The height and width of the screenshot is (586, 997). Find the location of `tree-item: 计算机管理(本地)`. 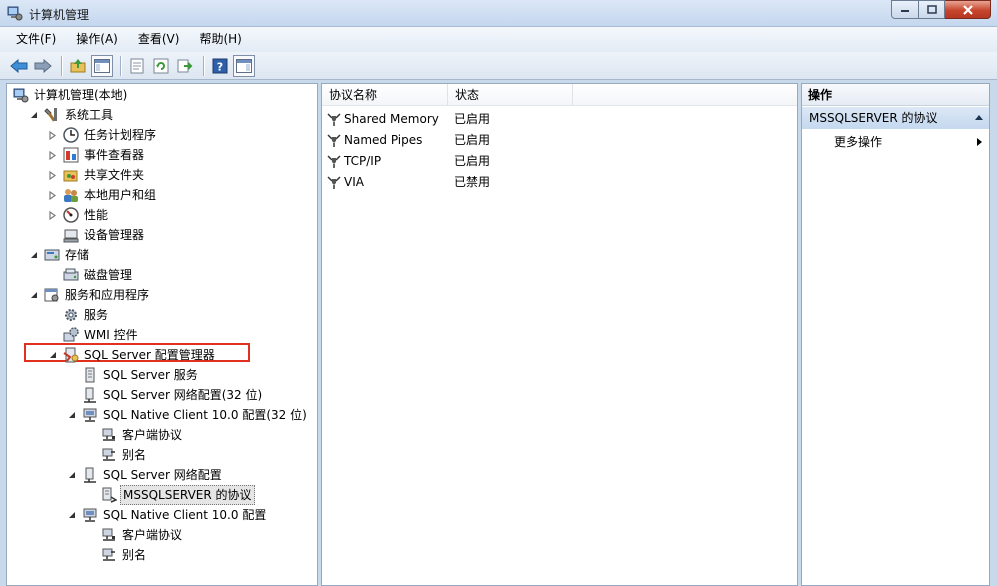

tree-item: 计算机管理(本地) is located at coordinates (69, 95).